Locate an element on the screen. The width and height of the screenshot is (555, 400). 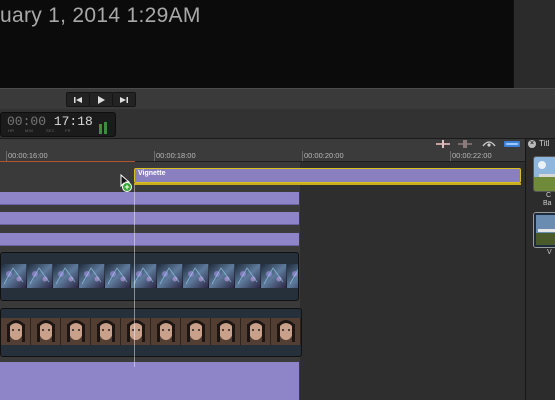
viewer-date-title: uary 1, 2014 1:29AM is located at coordinates (100, 15).